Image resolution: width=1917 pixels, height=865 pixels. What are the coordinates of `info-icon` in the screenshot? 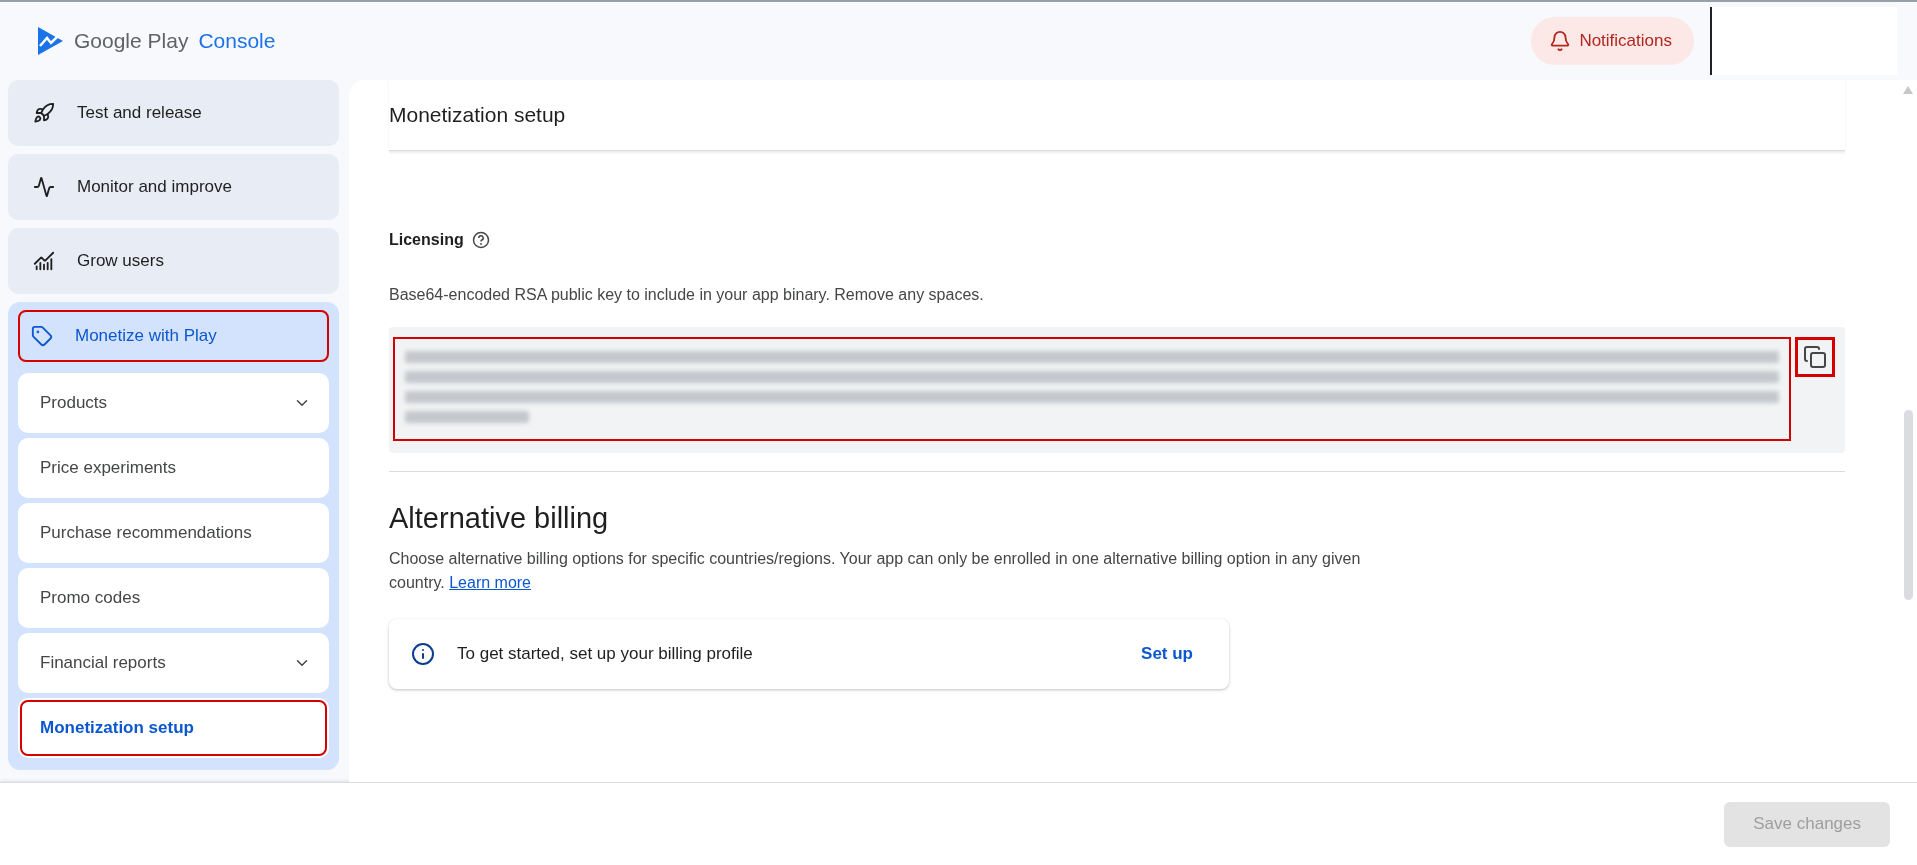 It's located at (423, 654).